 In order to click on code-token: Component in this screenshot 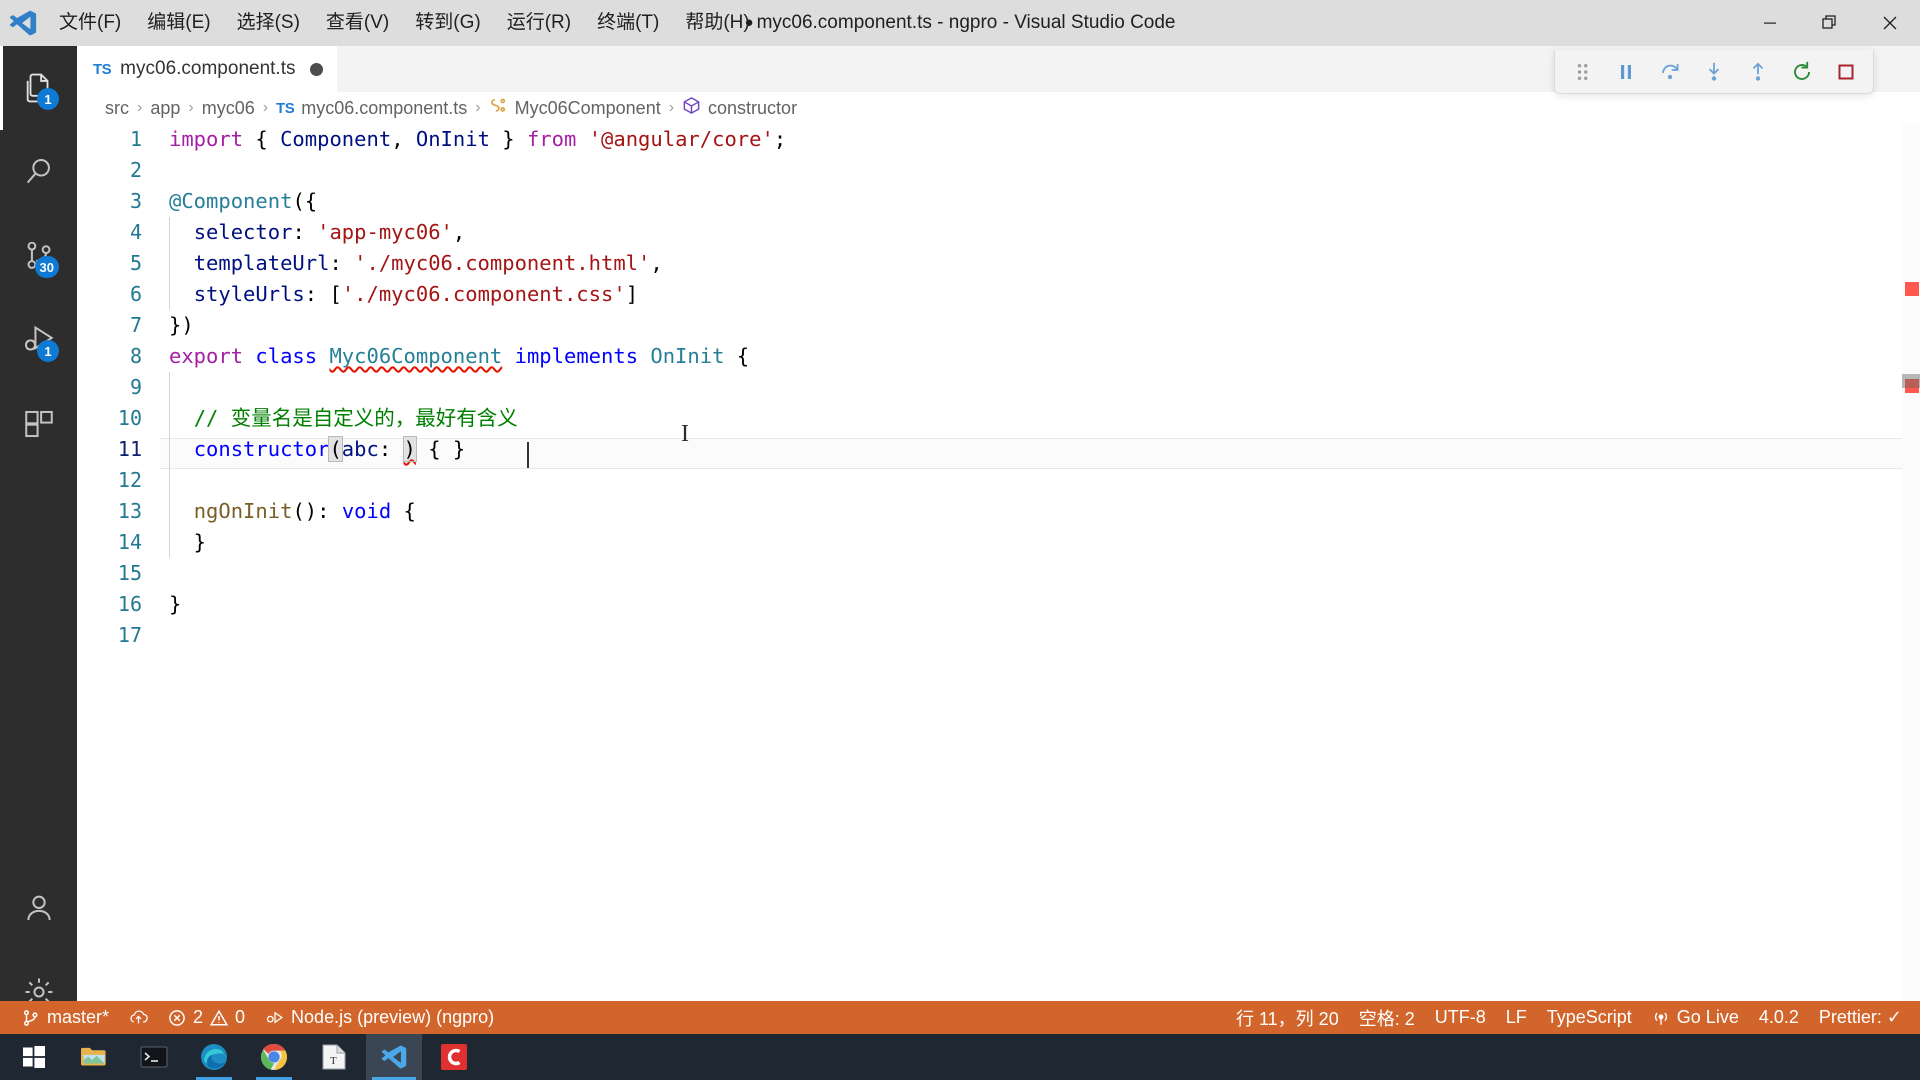, I will do `click(237, 201)`.